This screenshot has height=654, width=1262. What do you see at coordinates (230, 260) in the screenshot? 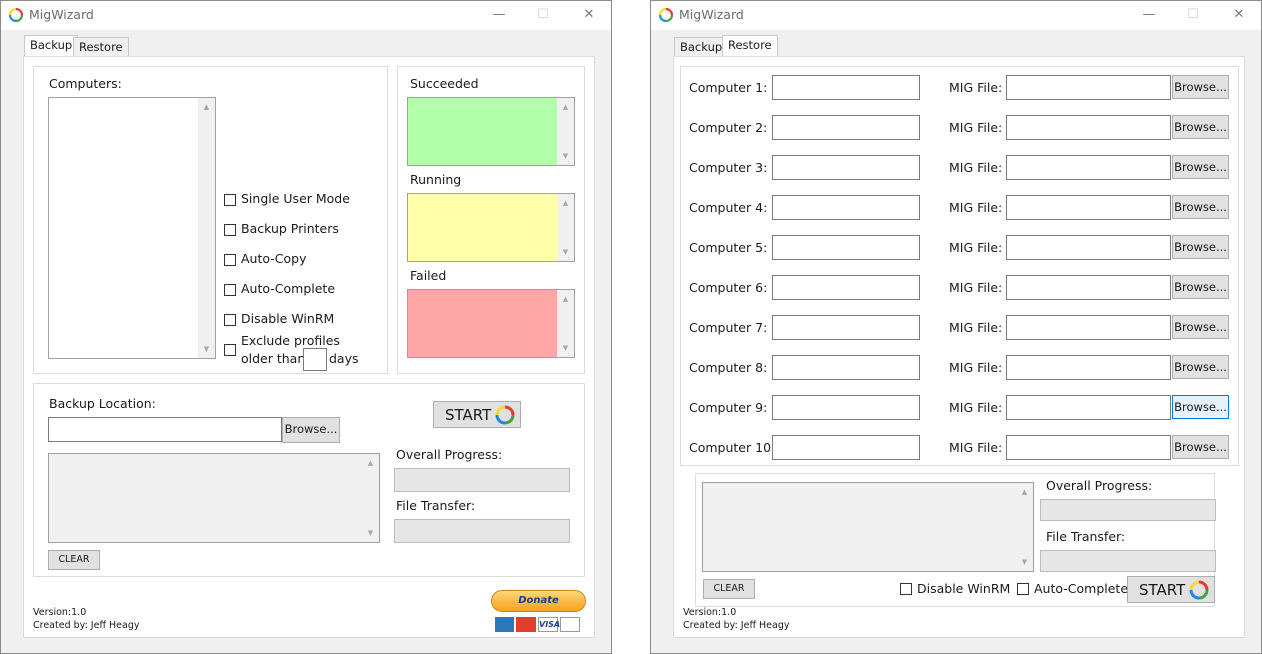
I see `auto-copy-checkbox` at bounding box center [230, 260].